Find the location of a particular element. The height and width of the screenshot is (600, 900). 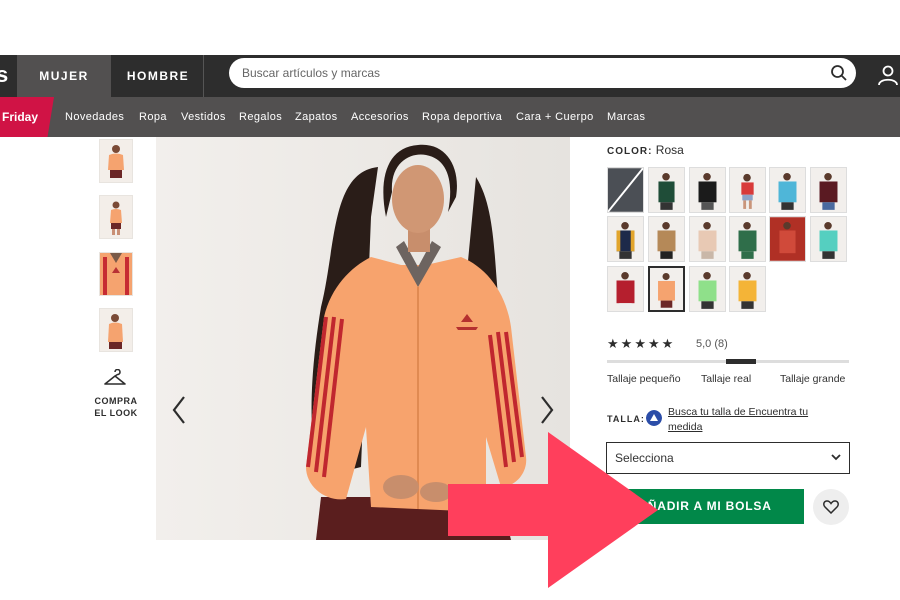

color-value: Rosa is located at coordinates (669, 150).